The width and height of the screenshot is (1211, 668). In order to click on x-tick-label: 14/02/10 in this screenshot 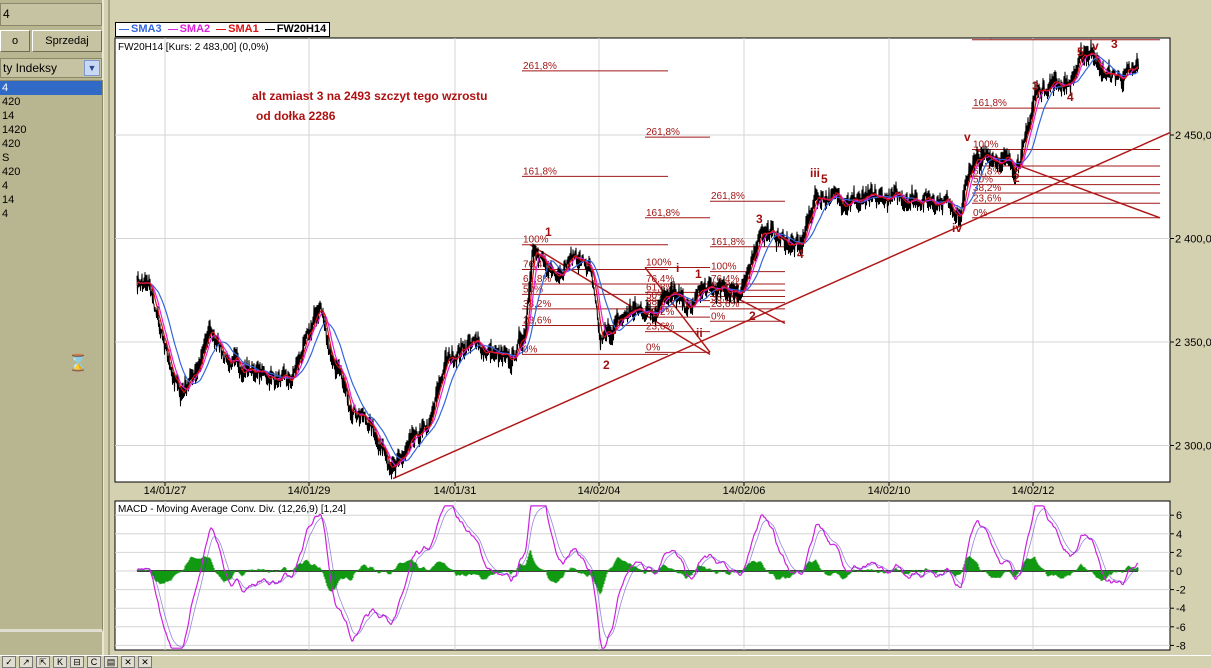, I will do `click(889, 491)`.